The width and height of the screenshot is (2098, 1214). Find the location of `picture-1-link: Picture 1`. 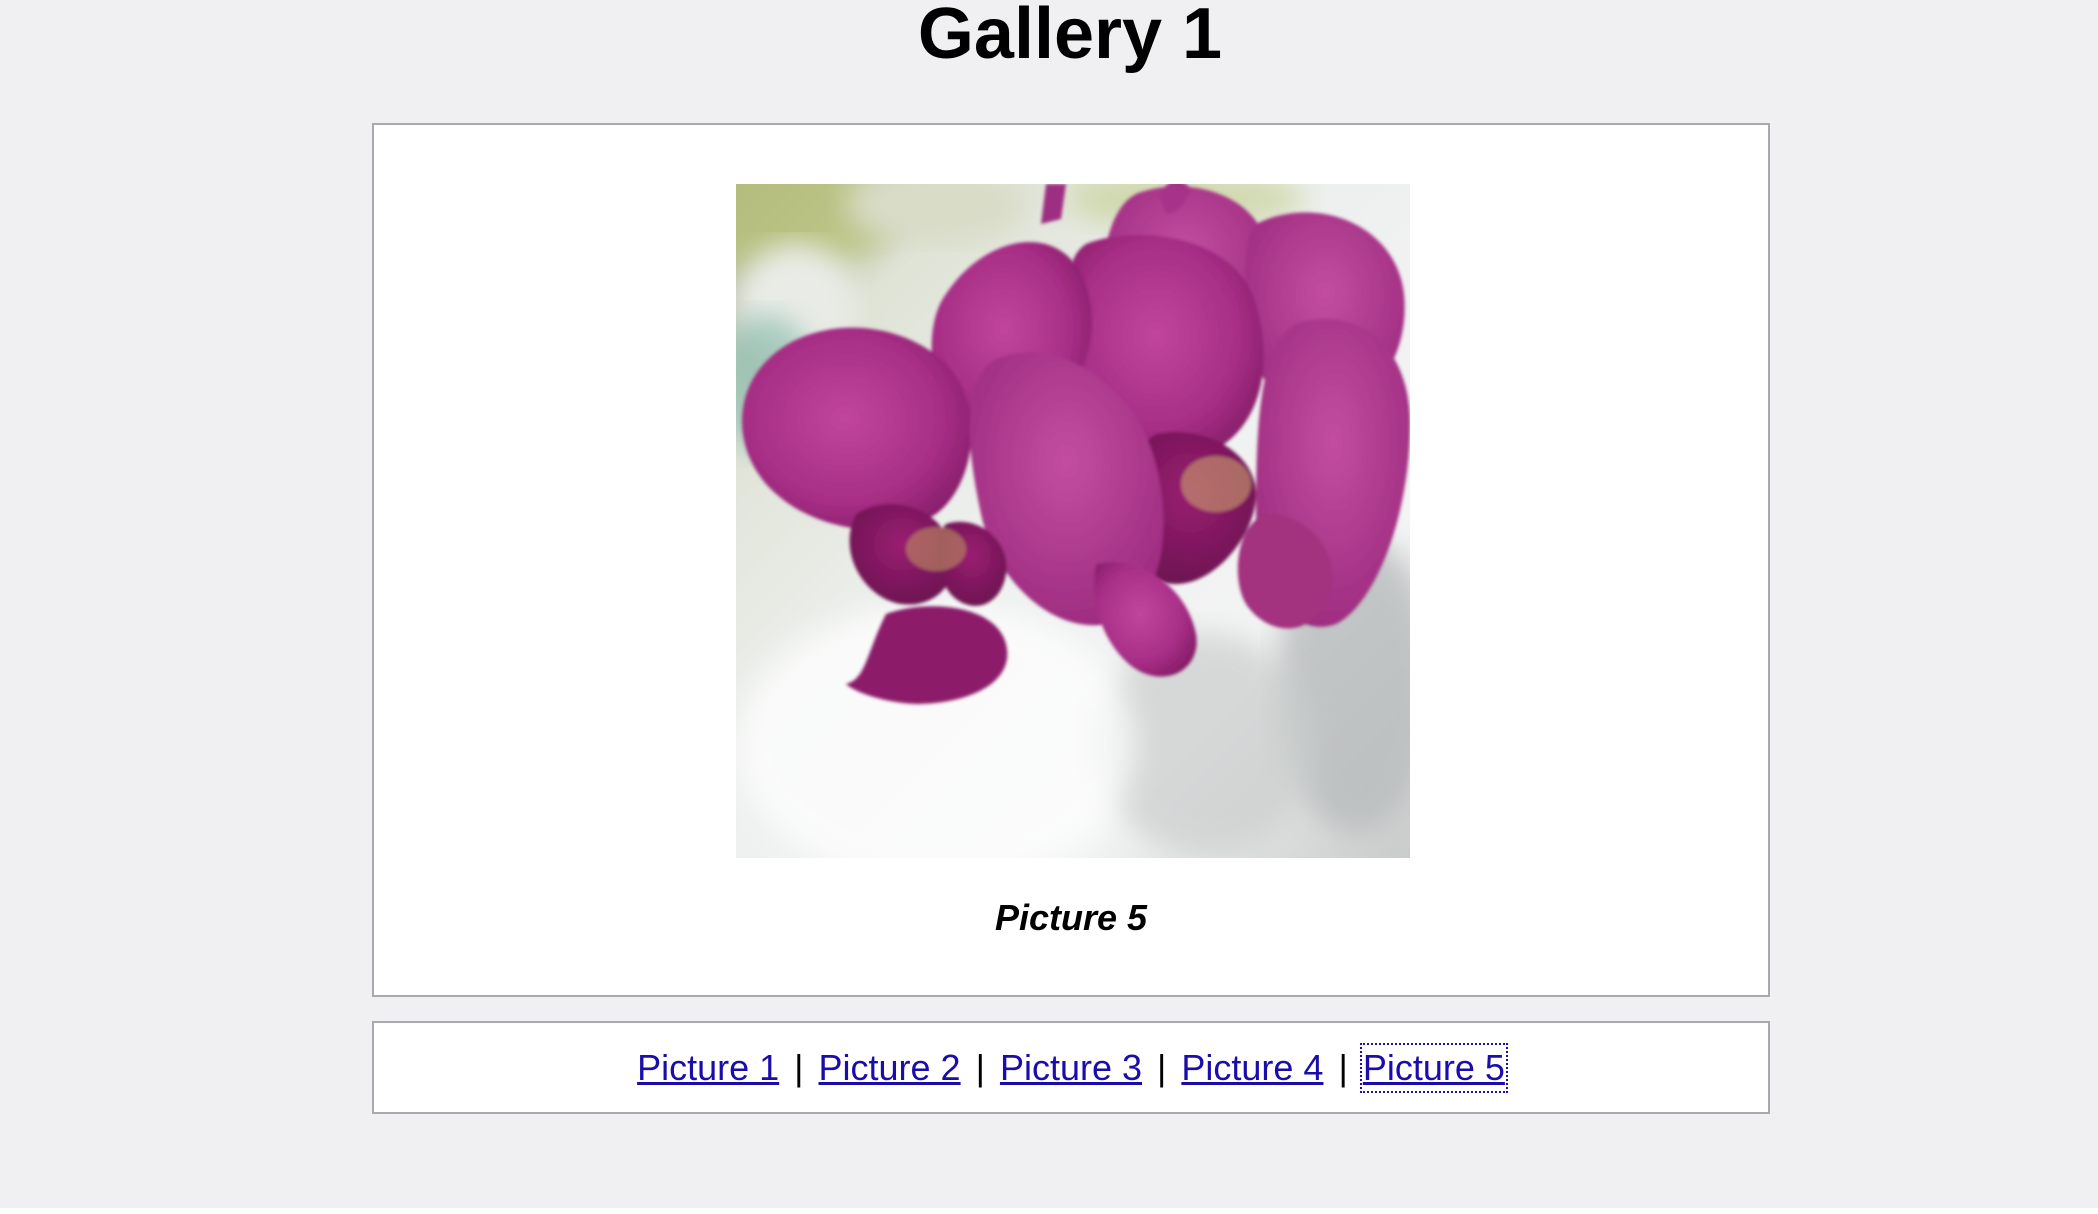

picture-1-link: Picture 1 is located at coordinates (708, 1068).